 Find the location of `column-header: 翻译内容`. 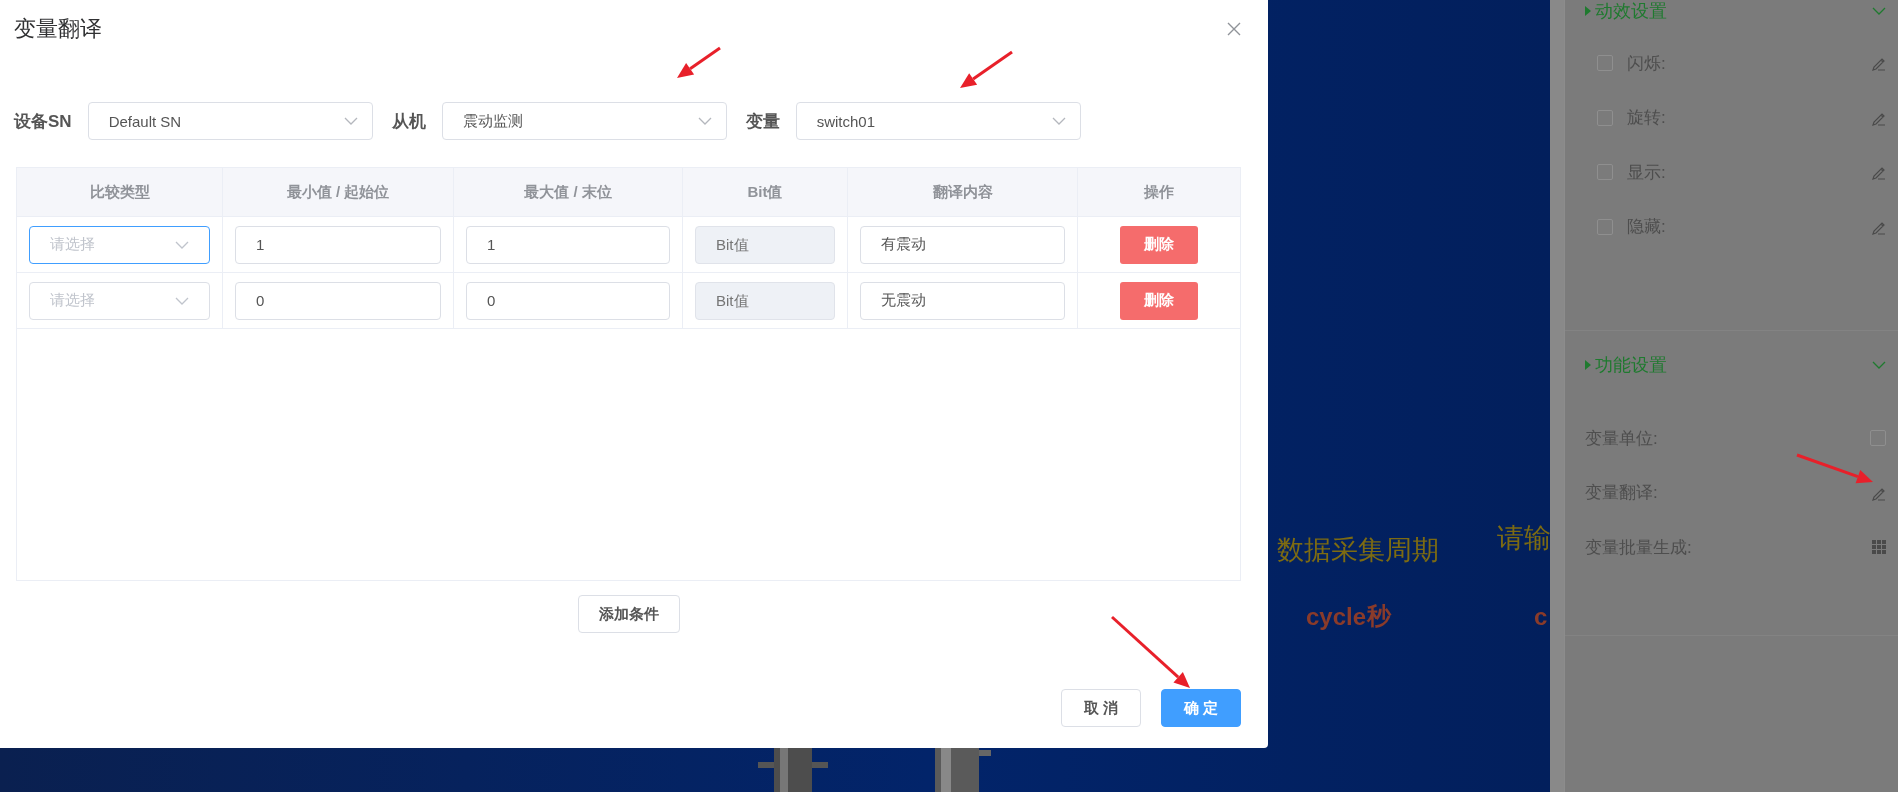

column-header: 翻译内容 is located at coordinates (963, 192).